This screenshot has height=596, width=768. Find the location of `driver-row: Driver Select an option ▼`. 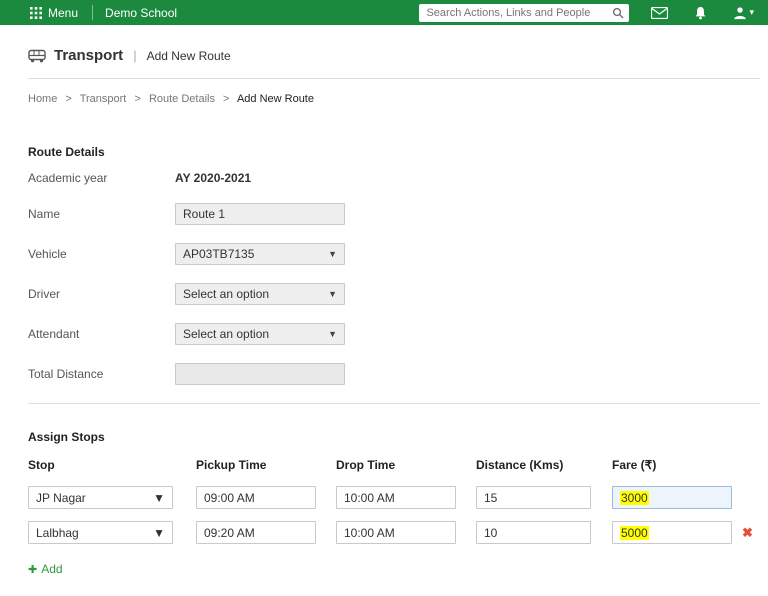

driver-row: Driver Select an option ▼ is located at coordinates (384, 294).